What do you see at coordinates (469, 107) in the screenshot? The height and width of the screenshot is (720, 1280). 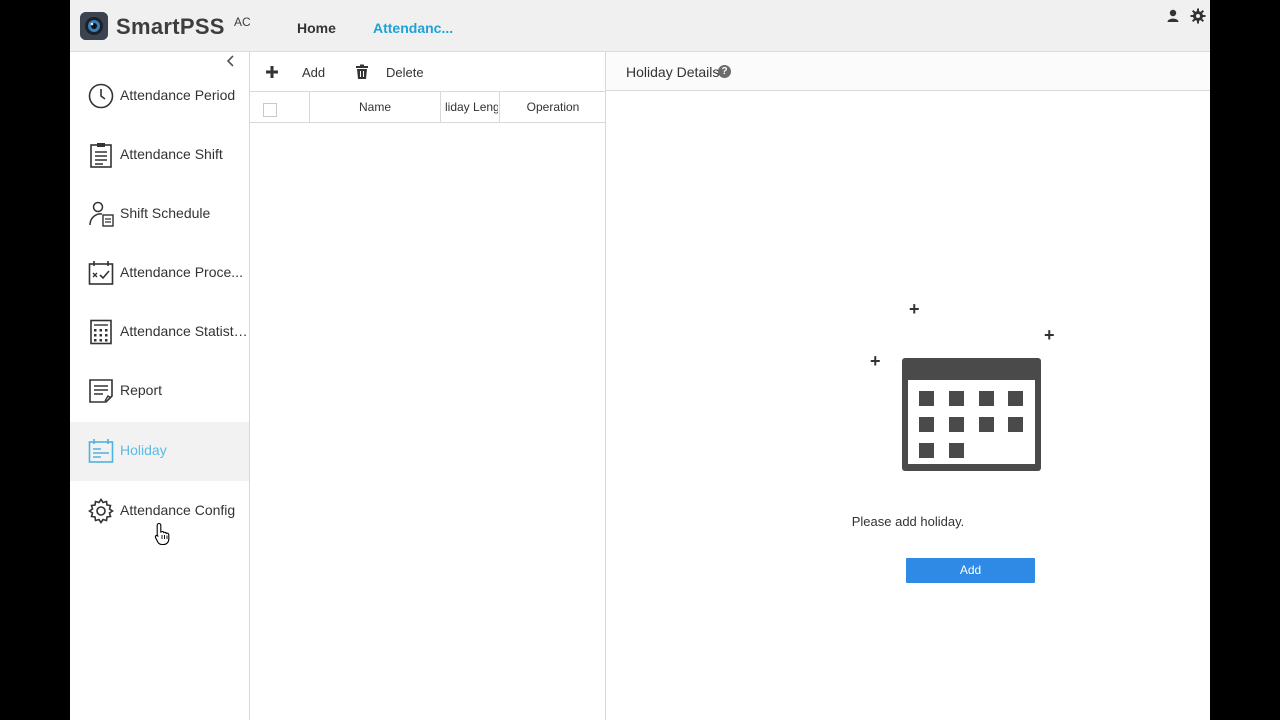 I see `column-header-holiday-length: liday Leng` at bounding box center [469, 107].